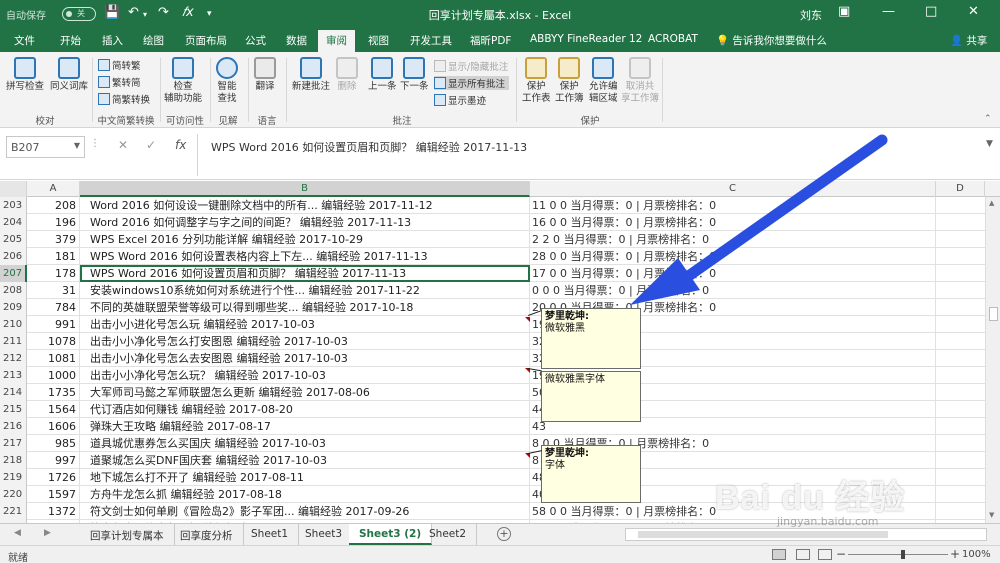  I want to click on sheet-tab: Sheet1, so click(270, 534).